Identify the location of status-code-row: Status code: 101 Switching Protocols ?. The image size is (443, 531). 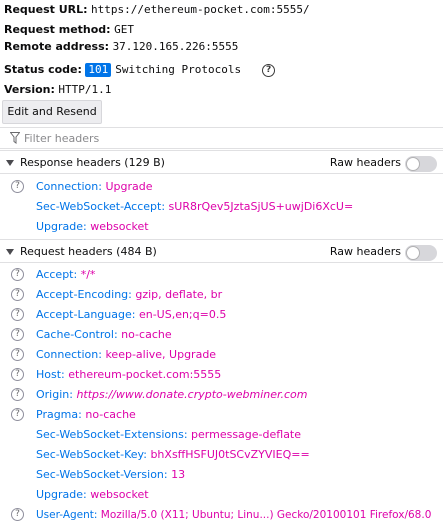
(140, 70).